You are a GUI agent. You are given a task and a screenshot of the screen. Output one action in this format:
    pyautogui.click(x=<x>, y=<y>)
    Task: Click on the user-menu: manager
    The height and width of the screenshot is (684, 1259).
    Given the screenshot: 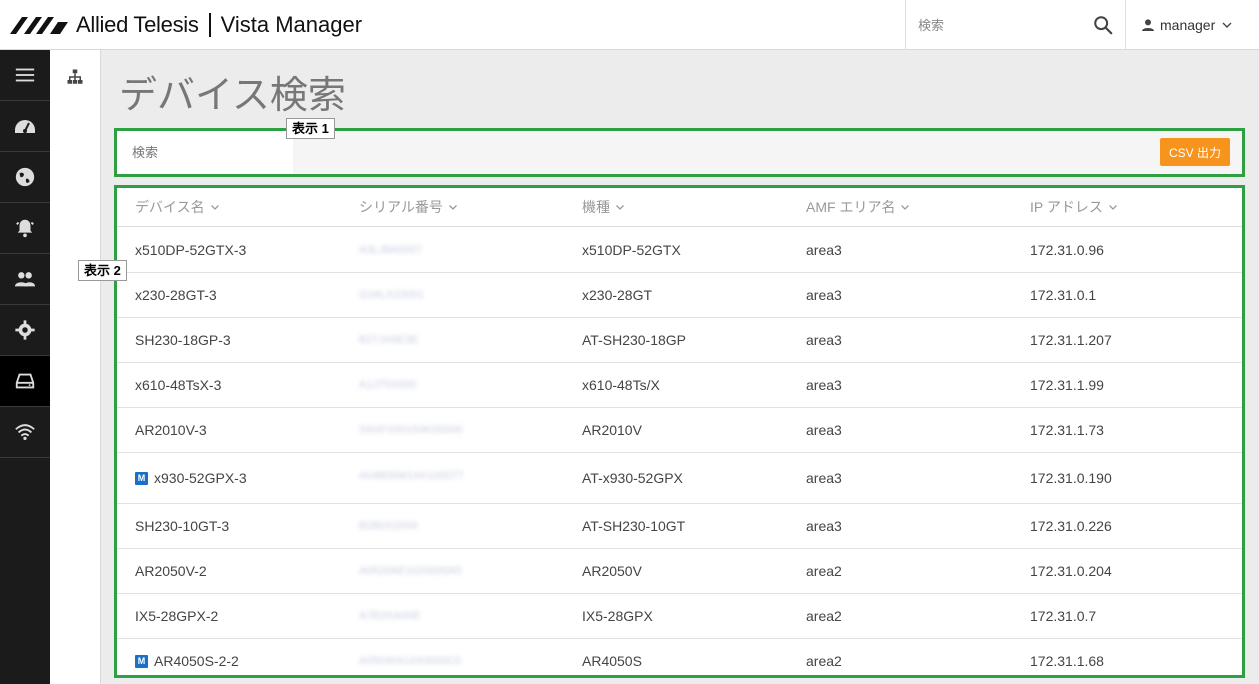 What is the action you would take?
    pyautogui.click(x=1189, y=25)
    